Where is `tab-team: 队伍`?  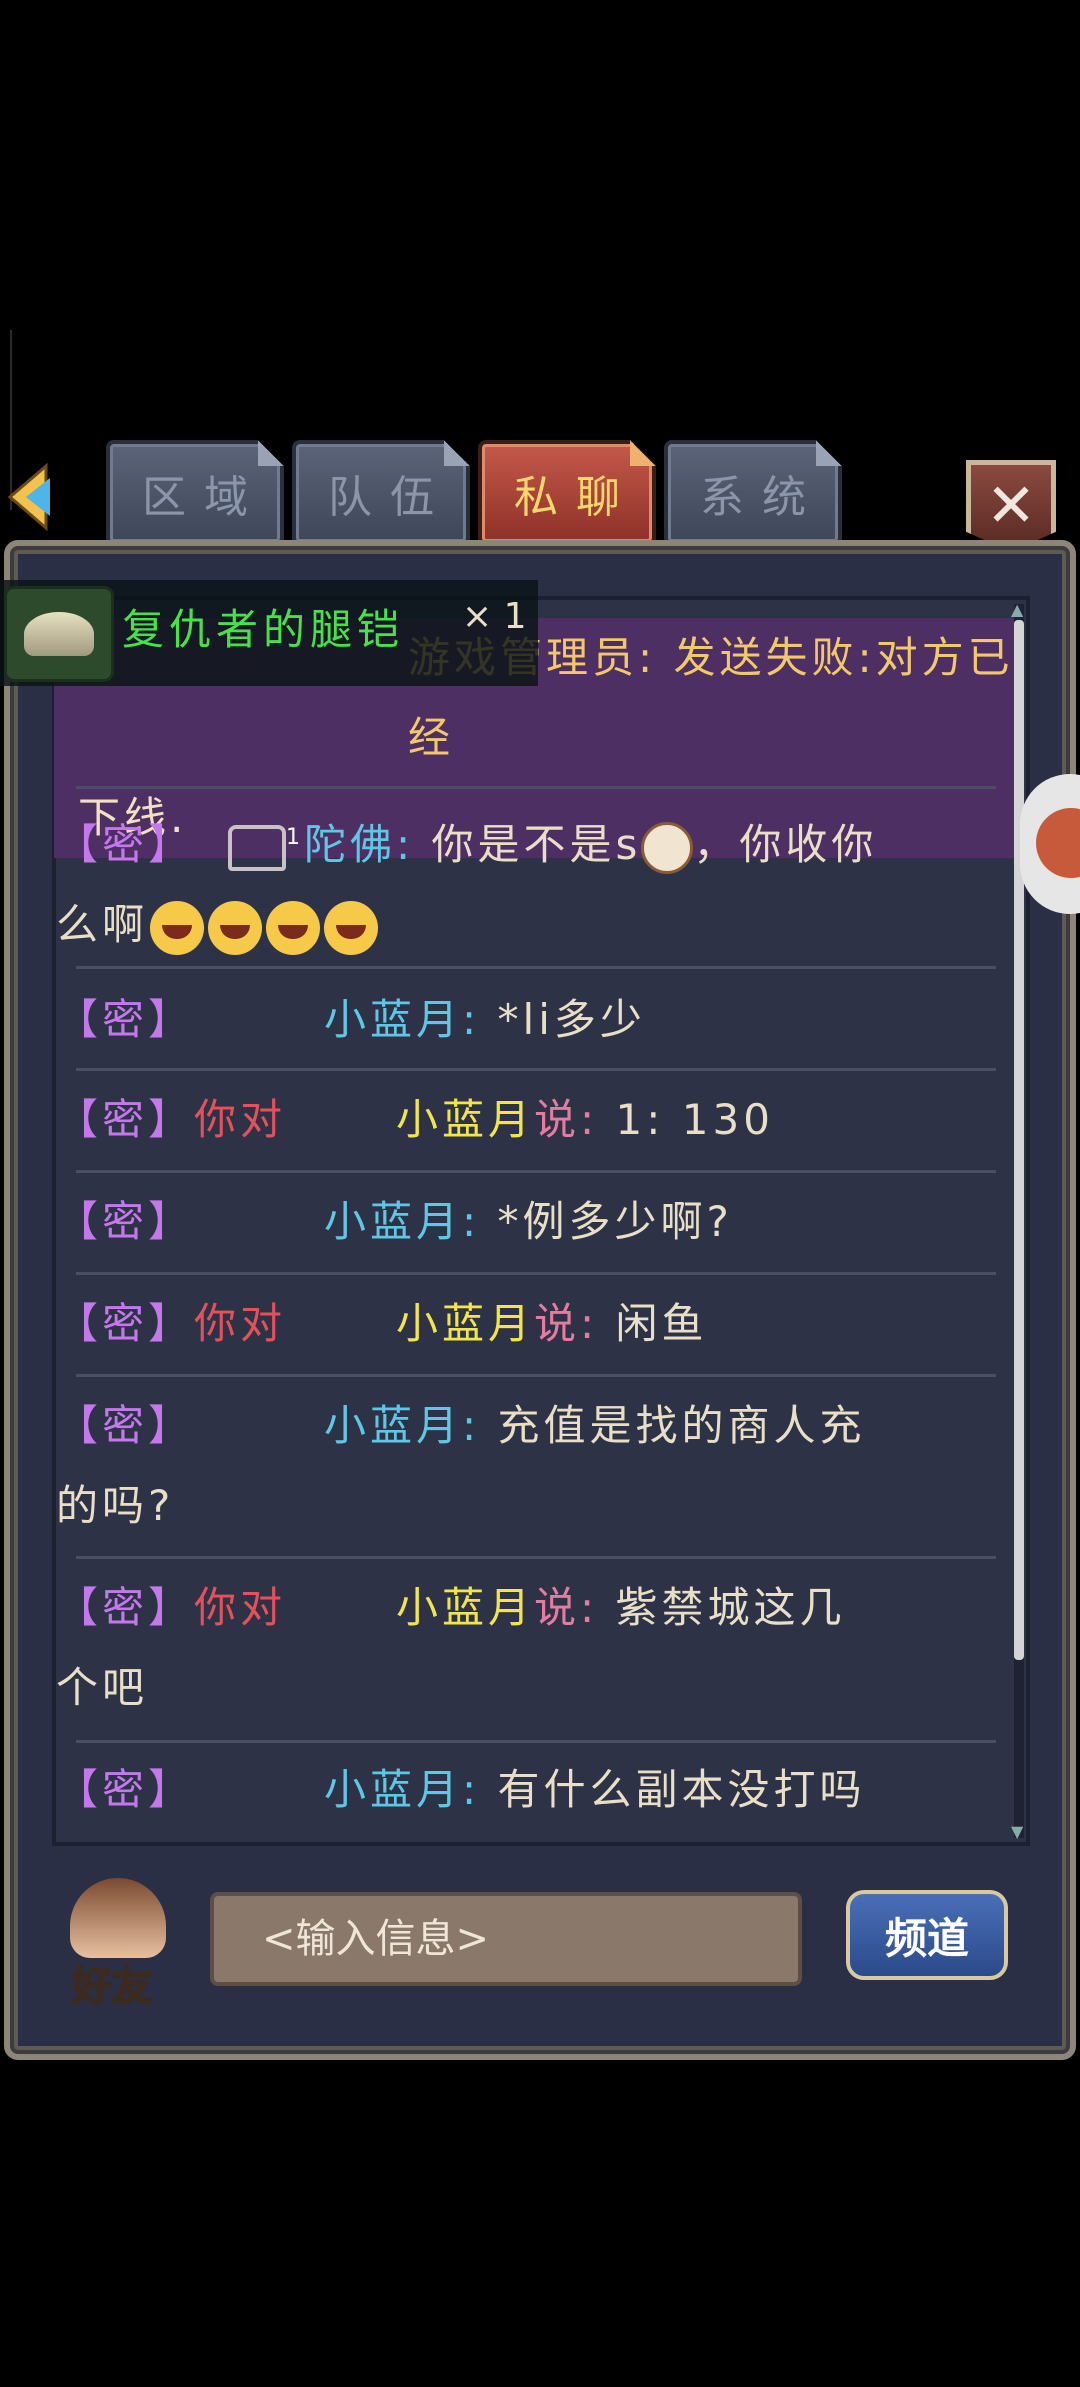
tab-team: 队伍 is located at coordinates (381, 493).